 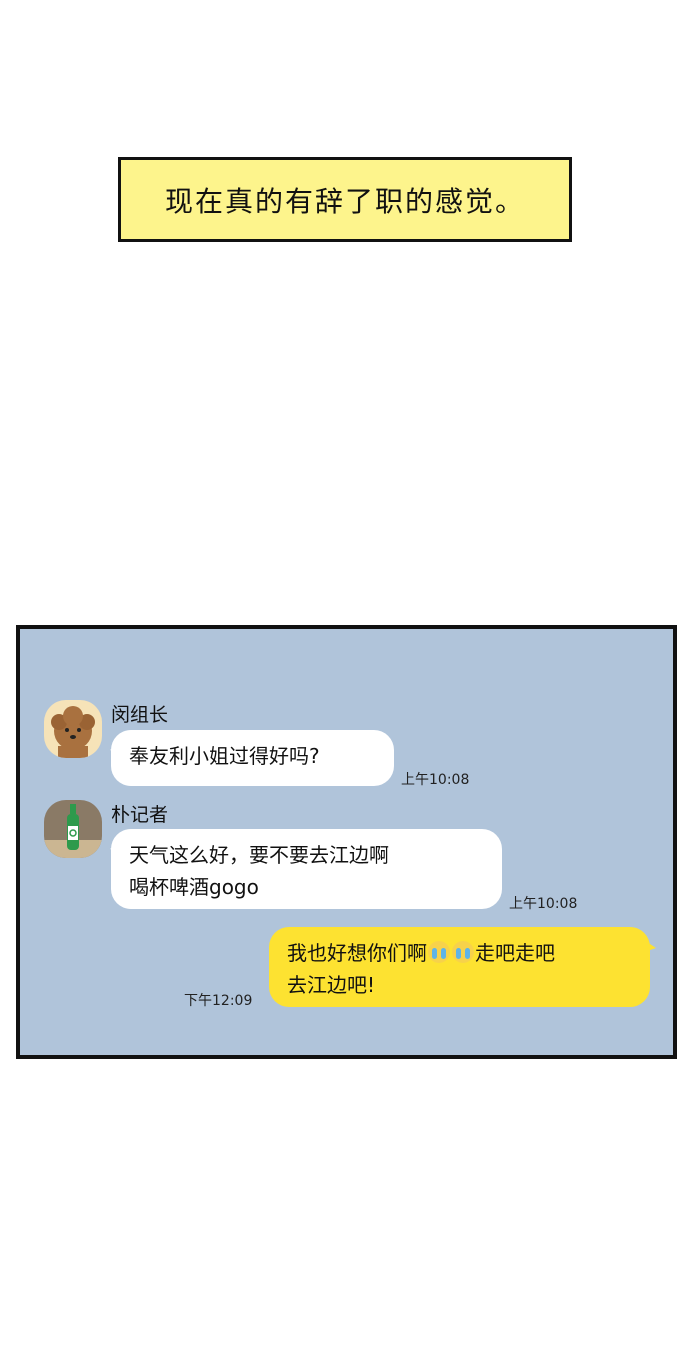 I want to click on my-message-bubble: 我也好想你们啊 走吧走吧 去江边吧!, so click(x=459, y=967).